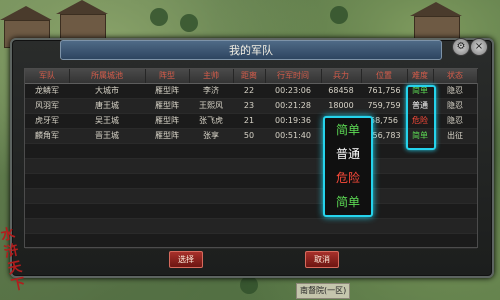  What do you see at coordinates (347, 154) in the screenshot?
I see `difficulty-normal-label: 普通` at bounding box center [347, 154].